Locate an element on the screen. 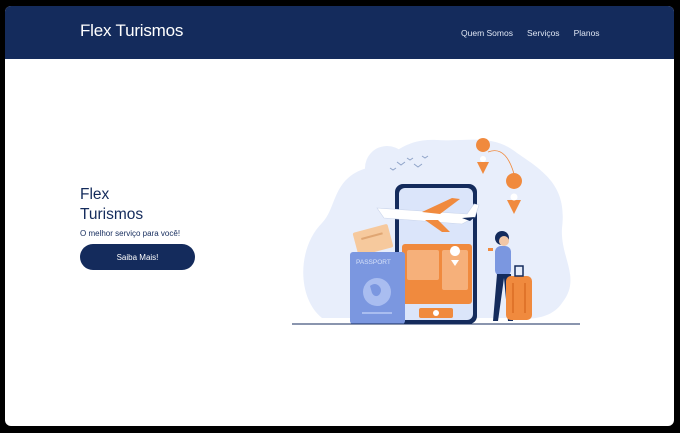  background-circle is located at coordinates (387, 168).